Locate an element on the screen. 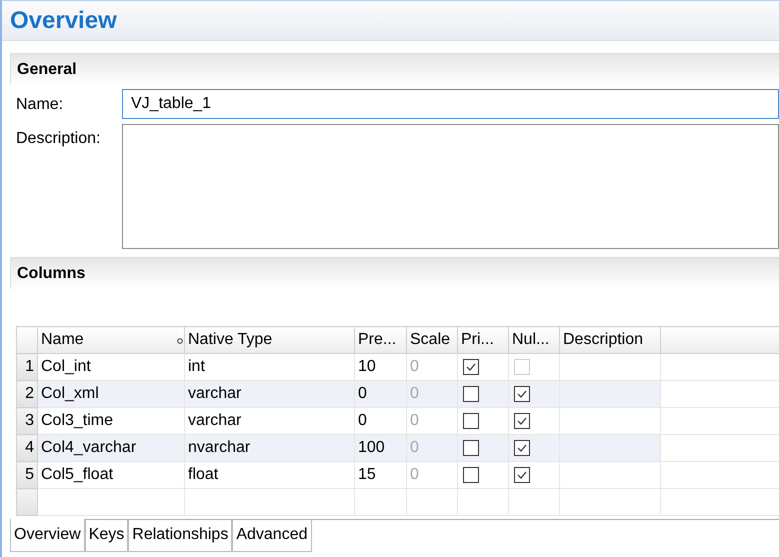 The width and height of the screenshot is (779, 557). row-number: 2 is located at coordinates (27, 394).